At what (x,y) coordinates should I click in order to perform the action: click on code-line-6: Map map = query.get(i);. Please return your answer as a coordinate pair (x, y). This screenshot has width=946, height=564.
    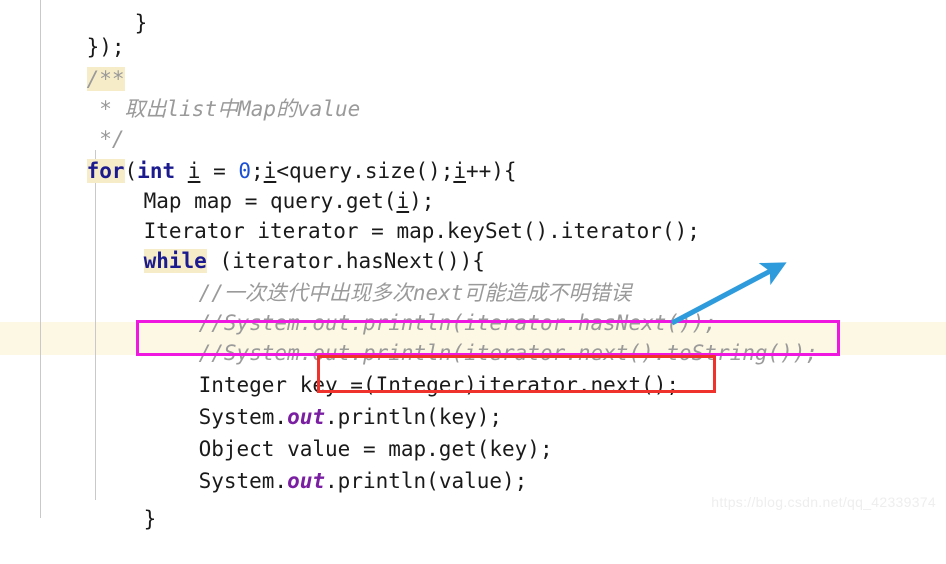
    Looking at the image, I should click on (473, 184).